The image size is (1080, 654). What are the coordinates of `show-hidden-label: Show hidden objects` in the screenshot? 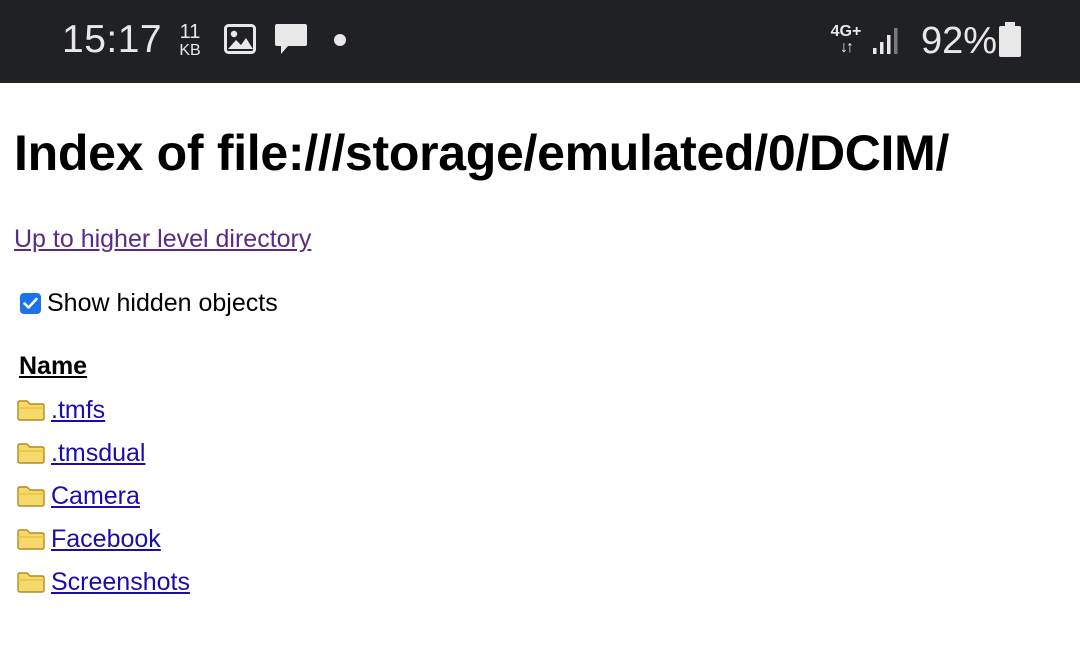 It's located at (162, 302).